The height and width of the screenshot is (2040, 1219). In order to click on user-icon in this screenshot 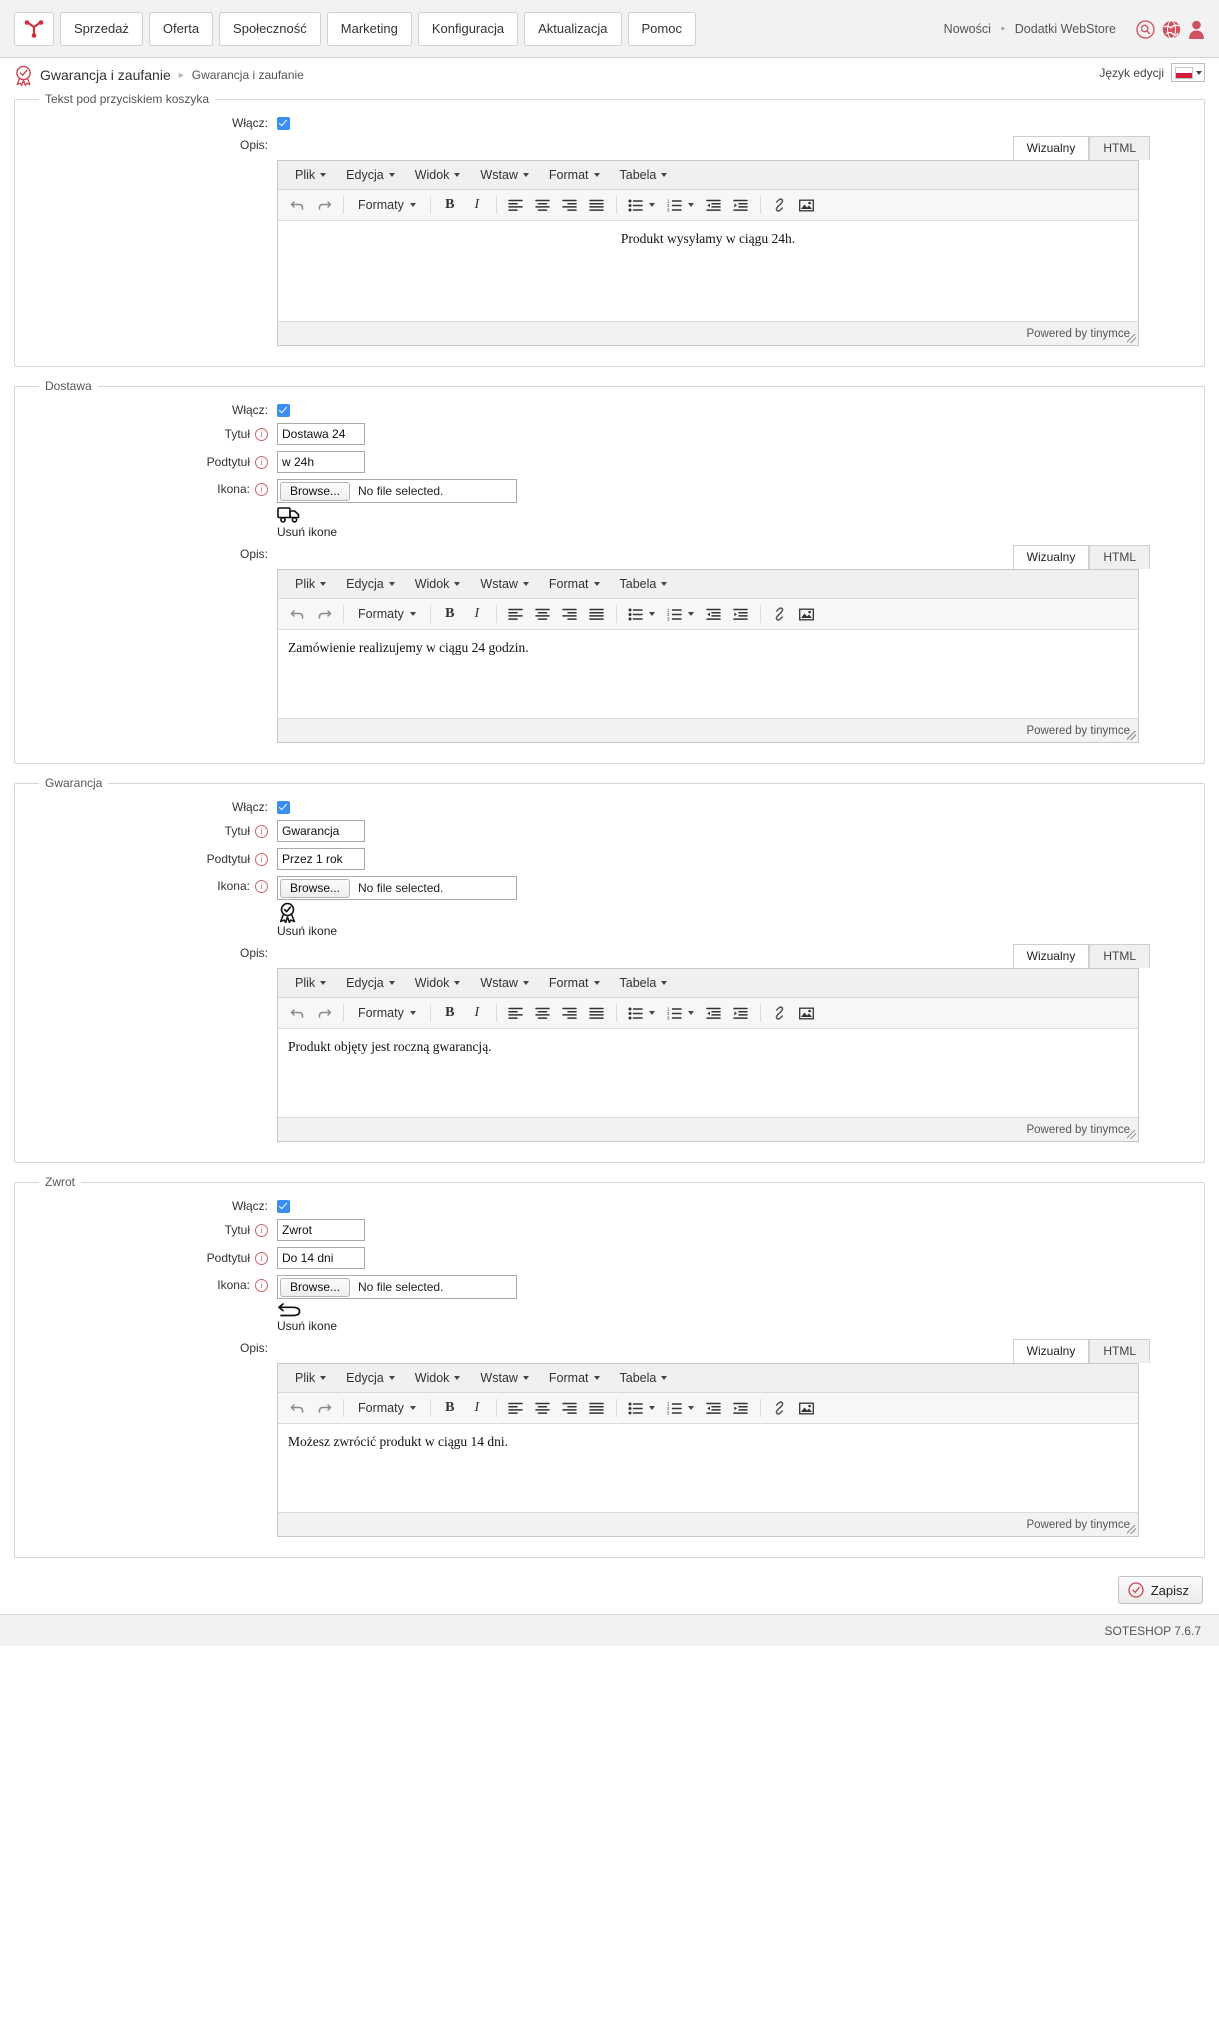, I will do `click(1196, 29)`.